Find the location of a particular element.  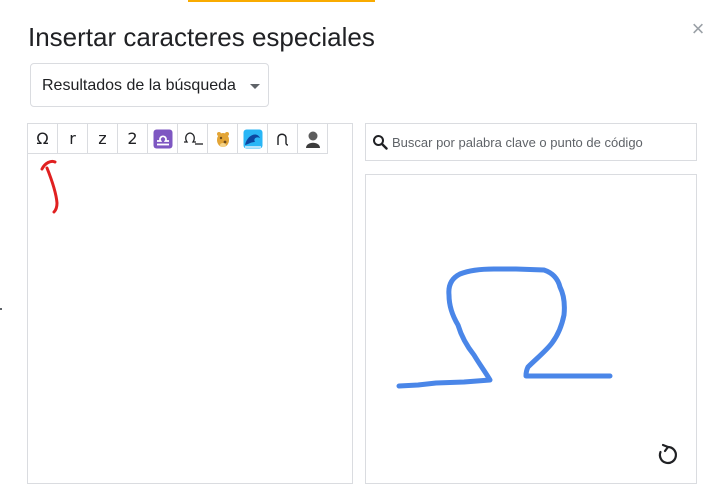

search-box is located at coordinates (531, 142).